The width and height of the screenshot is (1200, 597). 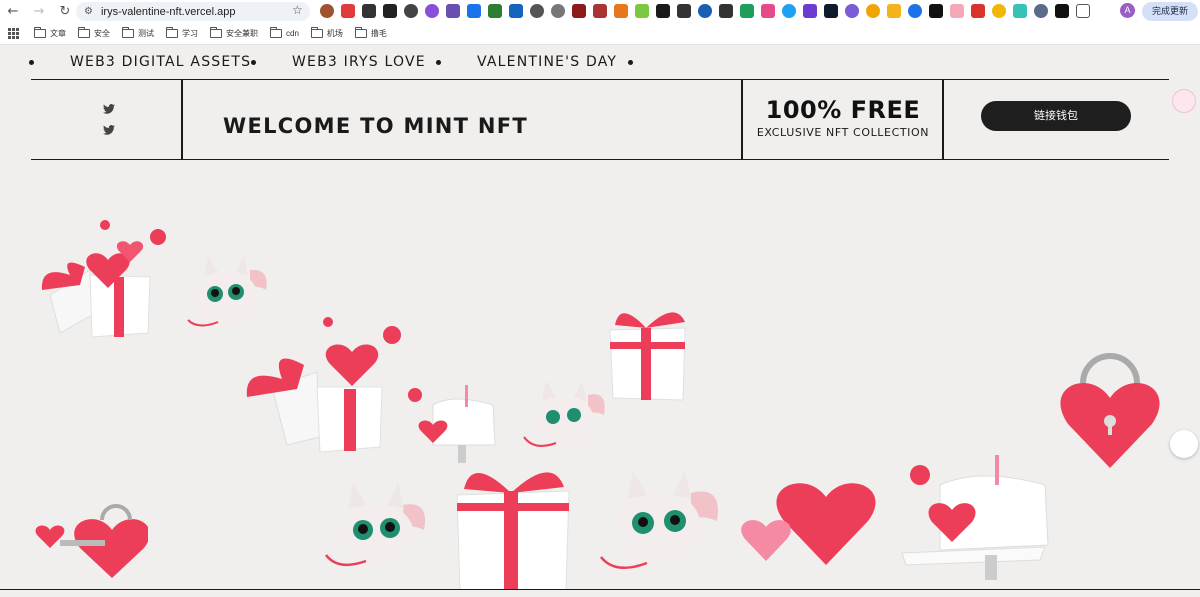 What do you see at coordinates (168, 11) in the screenshot?
I see `url-text: irys-valentine-nft.vercel.app` at bounding box center [168, 11].